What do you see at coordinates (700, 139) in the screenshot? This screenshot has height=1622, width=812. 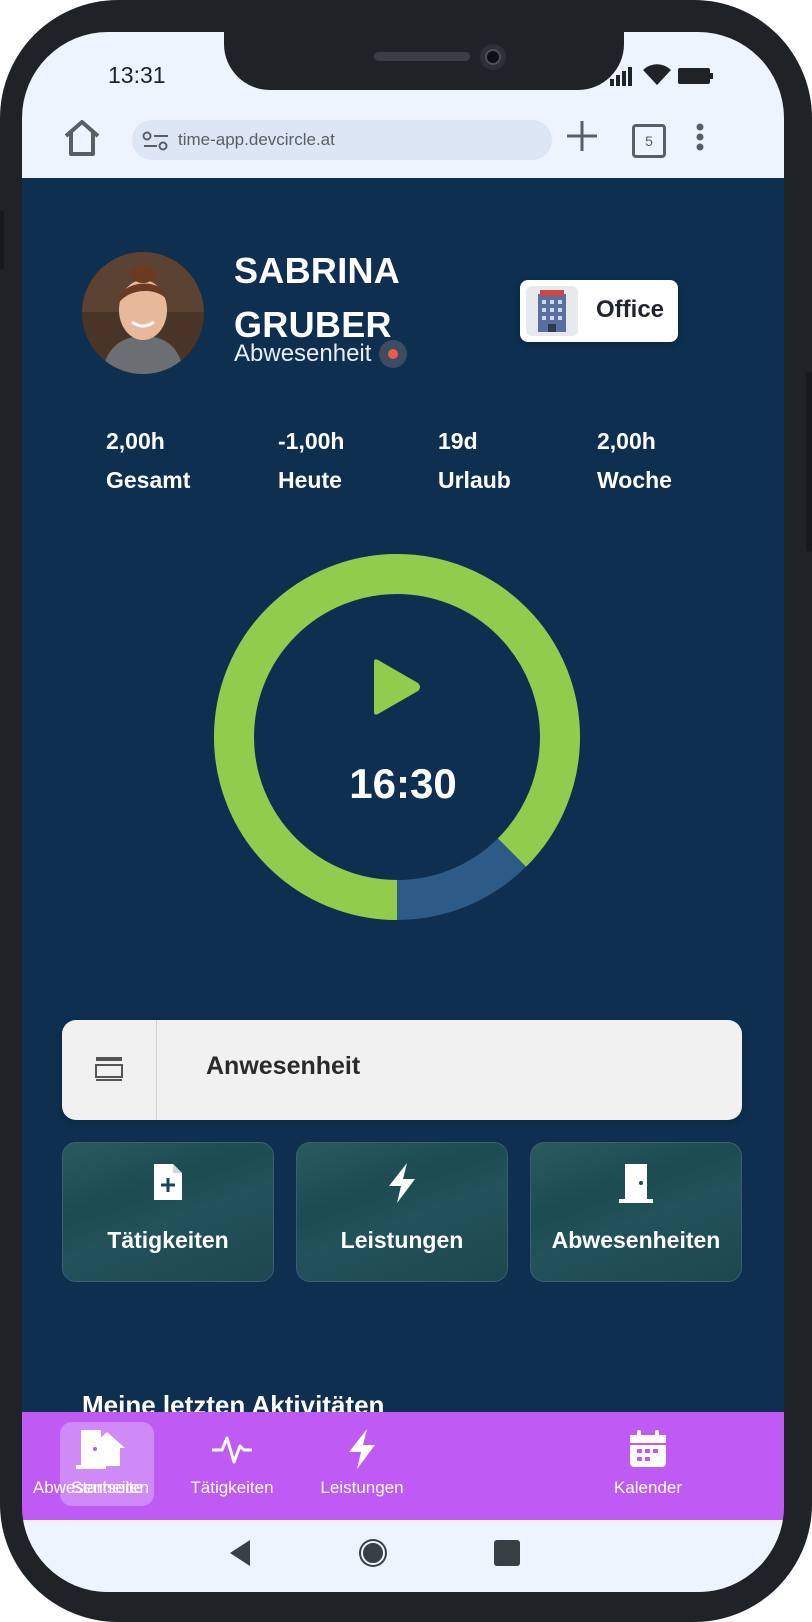 I see `more-menu-icon` at bounding box center [700, 139].